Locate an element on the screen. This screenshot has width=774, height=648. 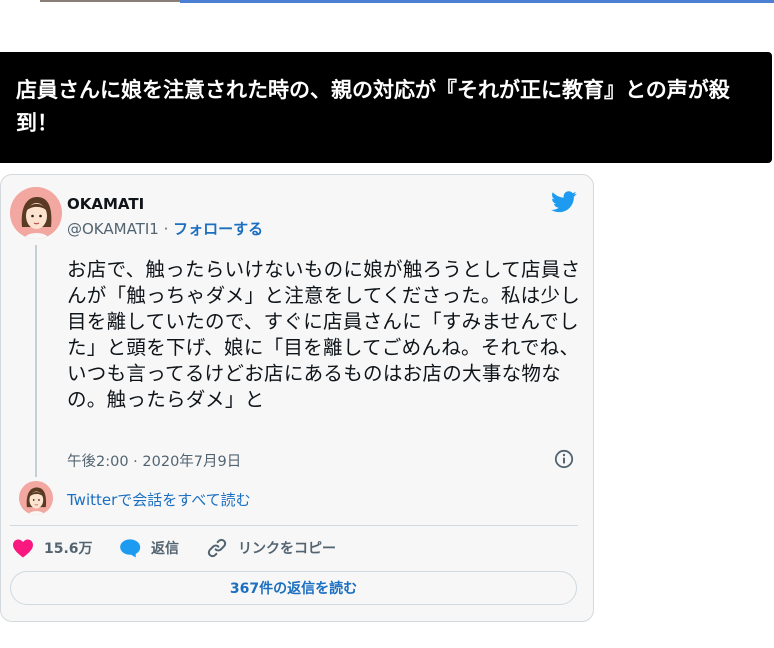
copy-link-button: リンクをコピー is located at coordinates (271, 548).